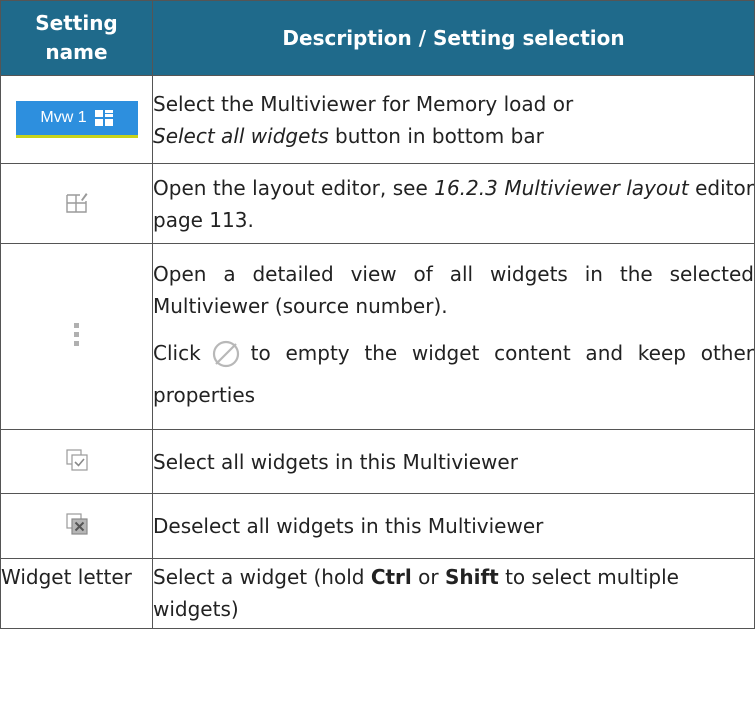 The width and height of the screenshot is (755, 720). What do you see at coordinates (76, 593) in the screenshot?
I see `setting-name-cell: Widget letter` at bounding box center [76, 593].